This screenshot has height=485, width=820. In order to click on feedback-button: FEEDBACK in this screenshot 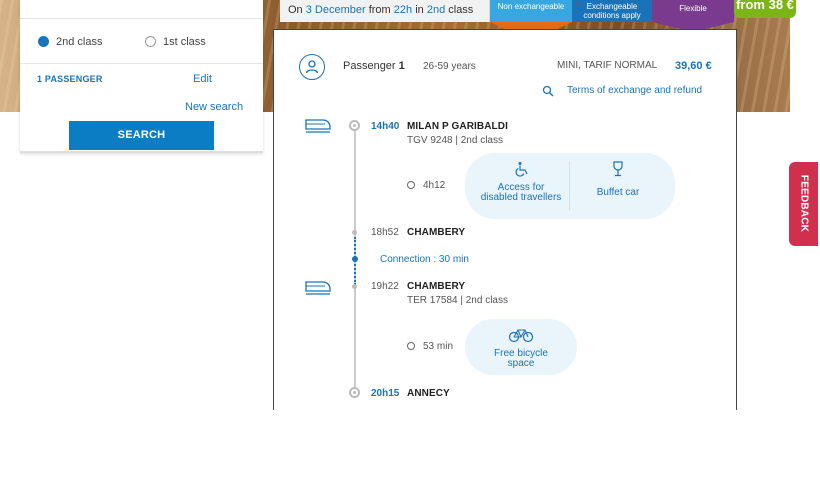, I will do `click(803, 204)`.